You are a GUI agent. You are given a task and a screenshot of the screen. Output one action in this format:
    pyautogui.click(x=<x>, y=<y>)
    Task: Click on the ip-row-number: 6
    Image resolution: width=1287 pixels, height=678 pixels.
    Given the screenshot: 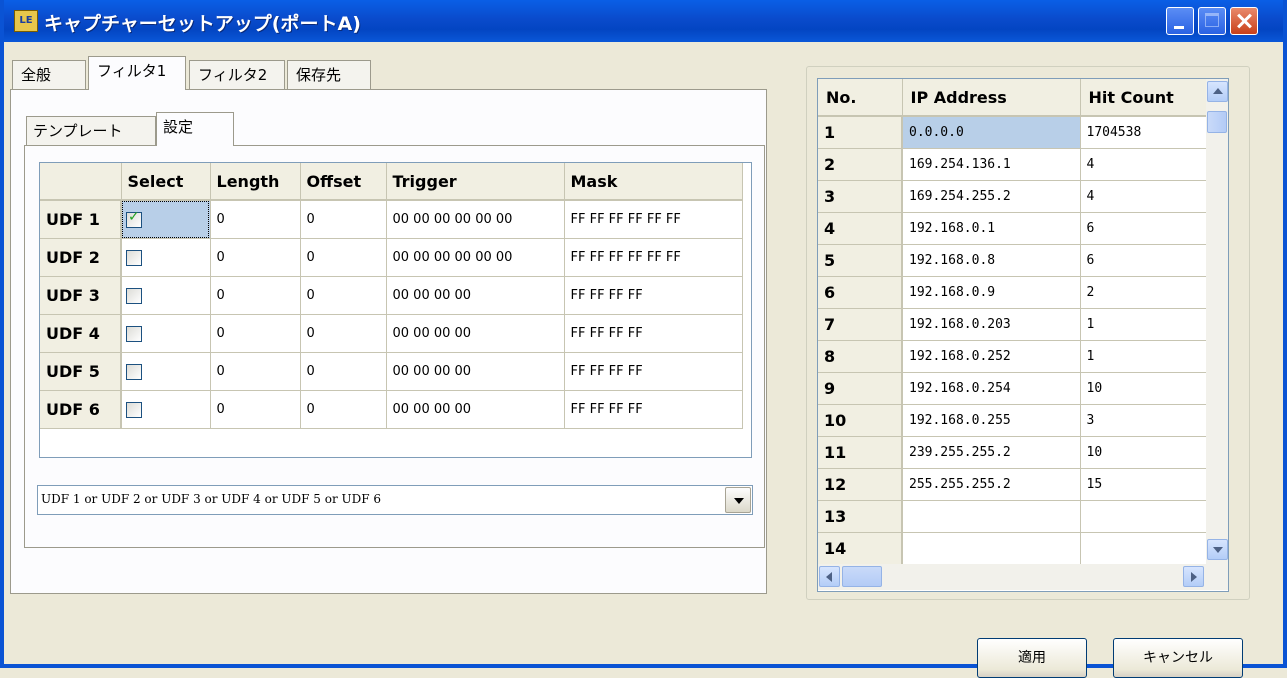 What is the action you would take?
    pyautogui.click(x=860, y=292)
    